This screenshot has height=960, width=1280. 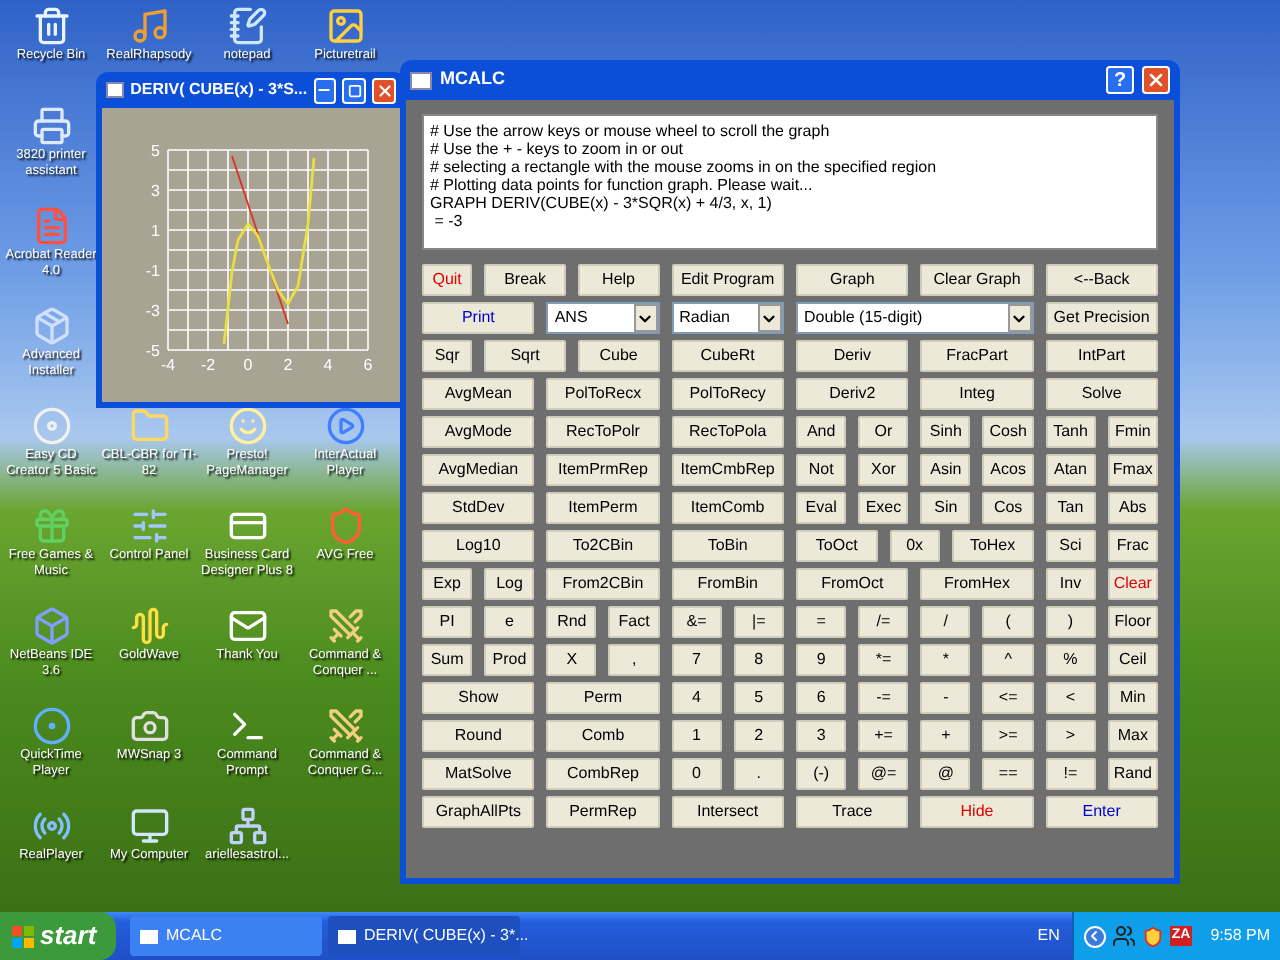 I want to click on calculator-key: +, so click(x=945, y=736).